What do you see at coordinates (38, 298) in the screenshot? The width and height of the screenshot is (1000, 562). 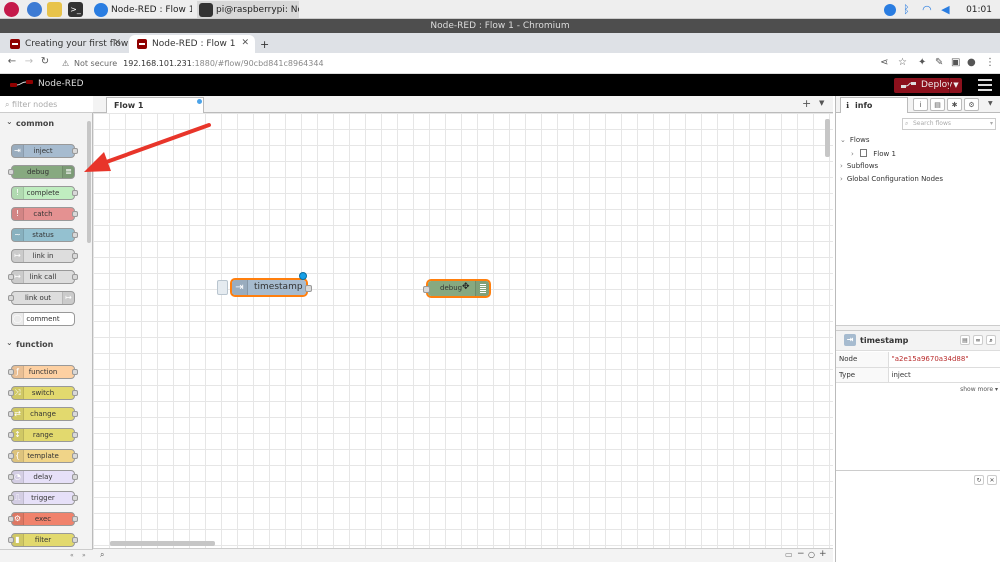 I see `palette-node-label: link out` at bounding box center [38, 298].